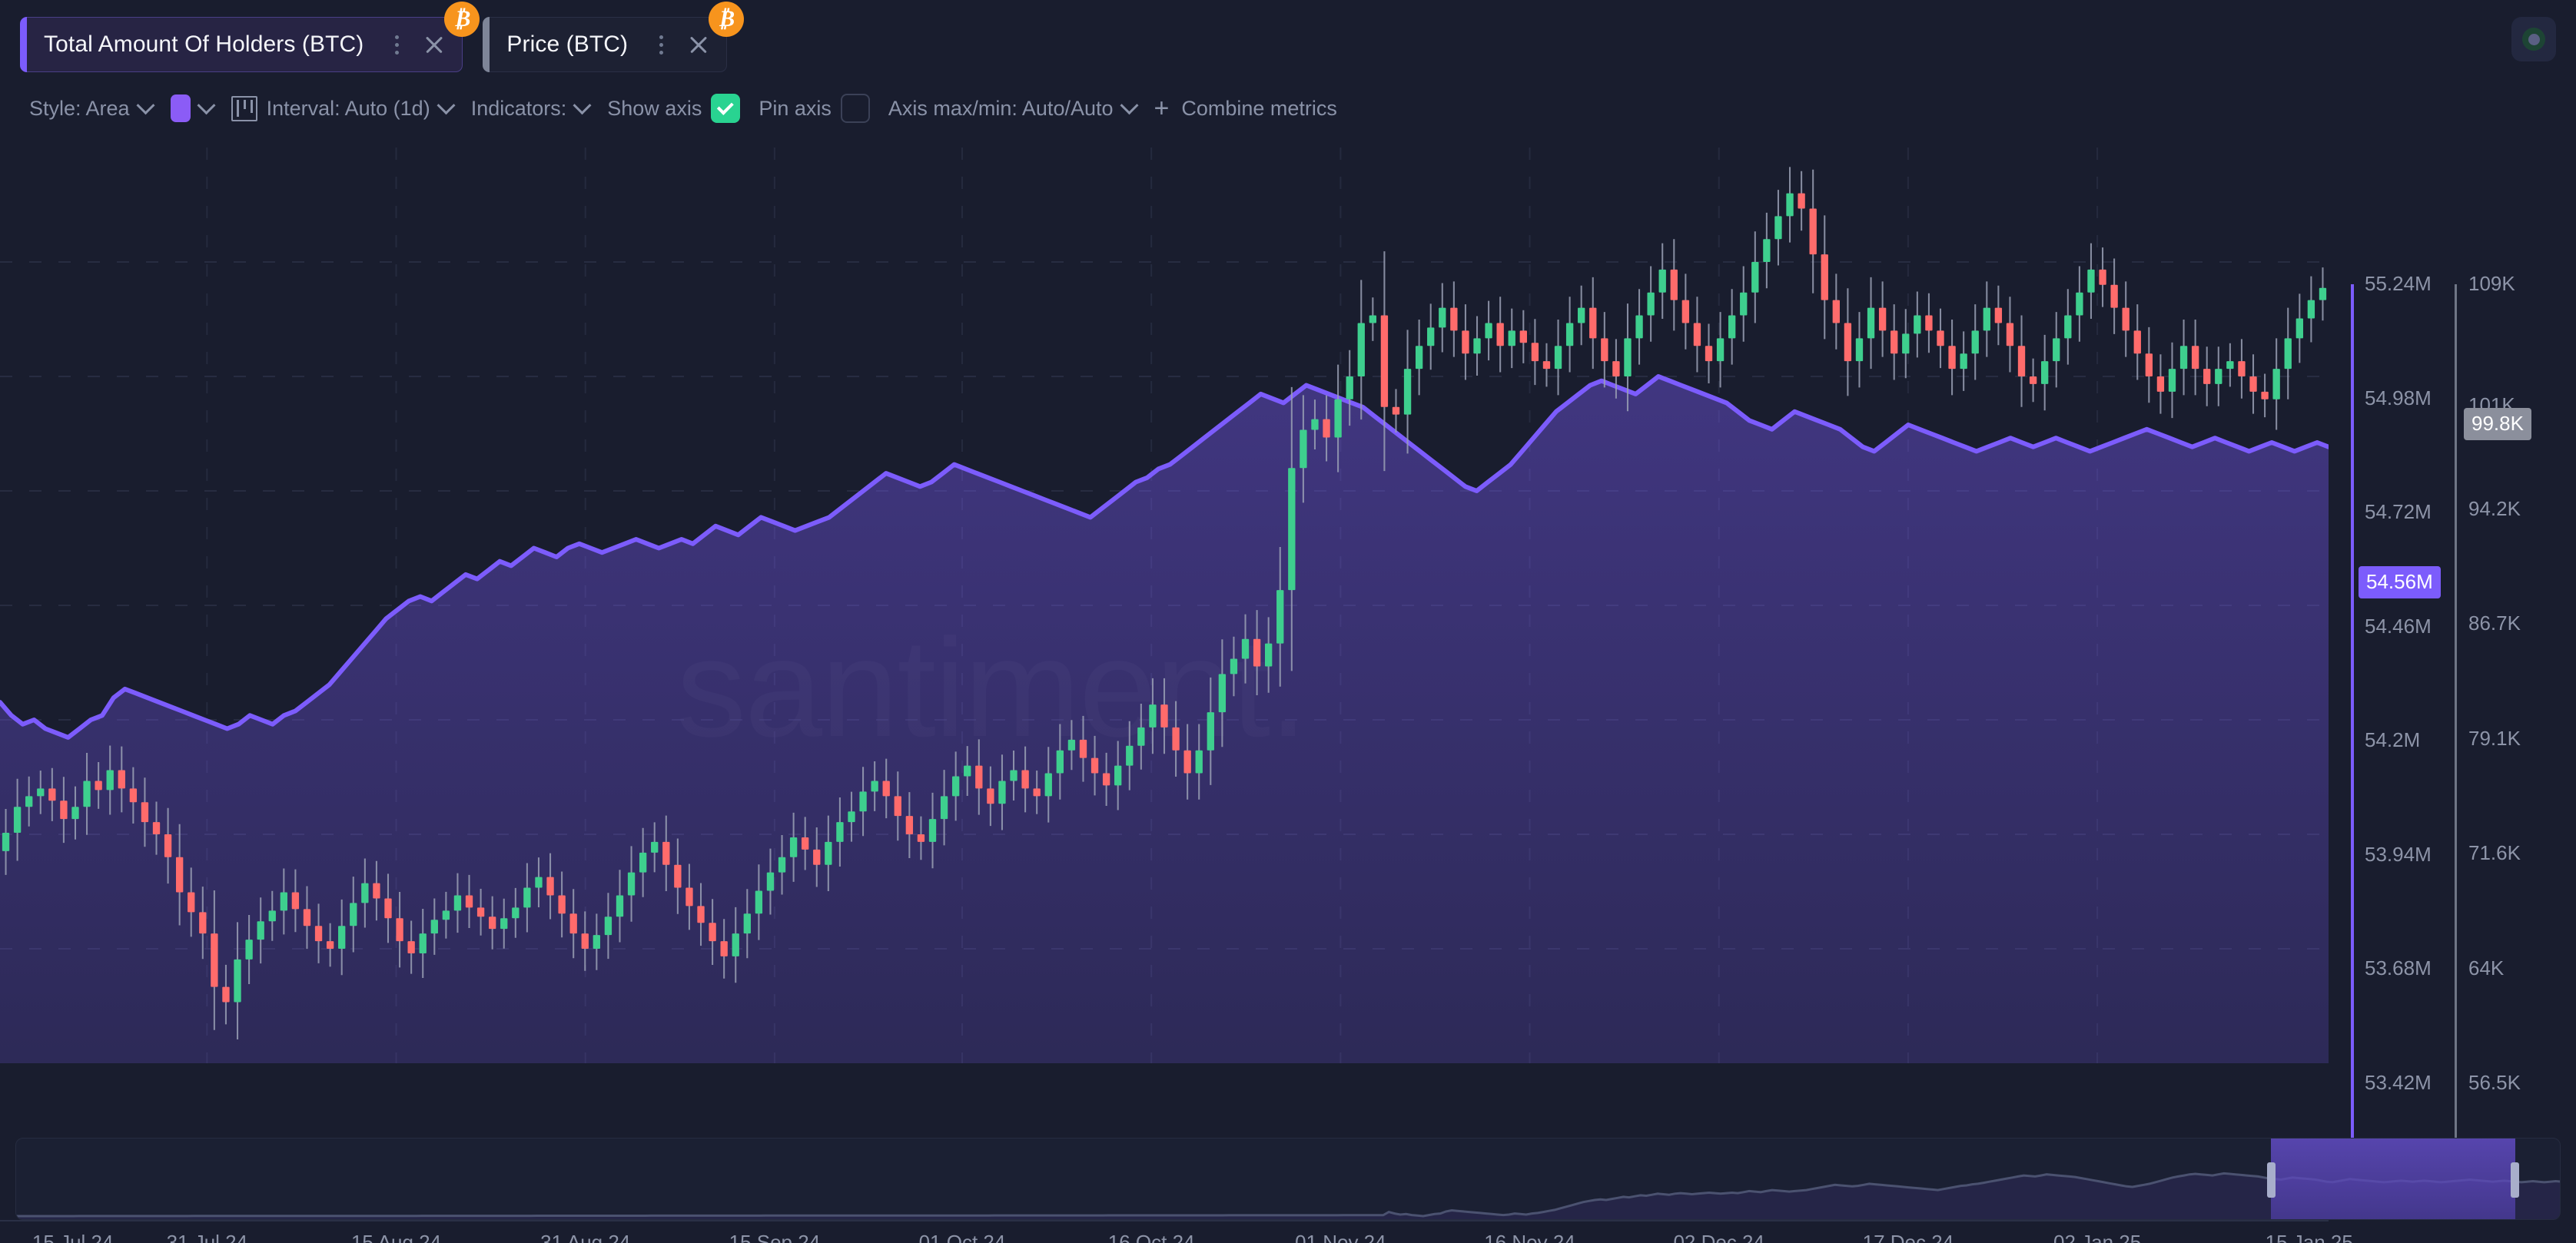  Describe the element at coordinates (180, 108) in the screenshot. I see `color-swatch-icon` at that location.